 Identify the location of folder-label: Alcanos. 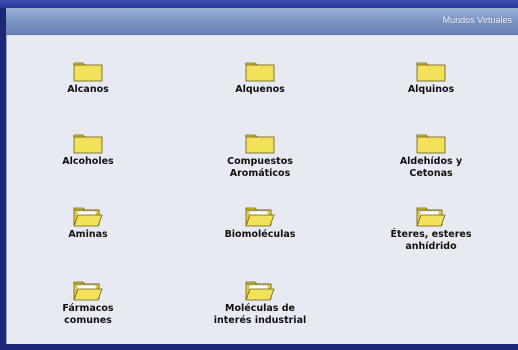
(88, 89).